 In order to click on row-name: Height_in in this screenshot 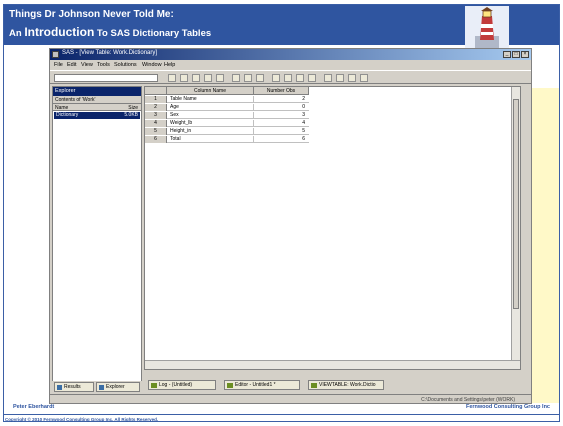, I will do `click(181, 131)`.